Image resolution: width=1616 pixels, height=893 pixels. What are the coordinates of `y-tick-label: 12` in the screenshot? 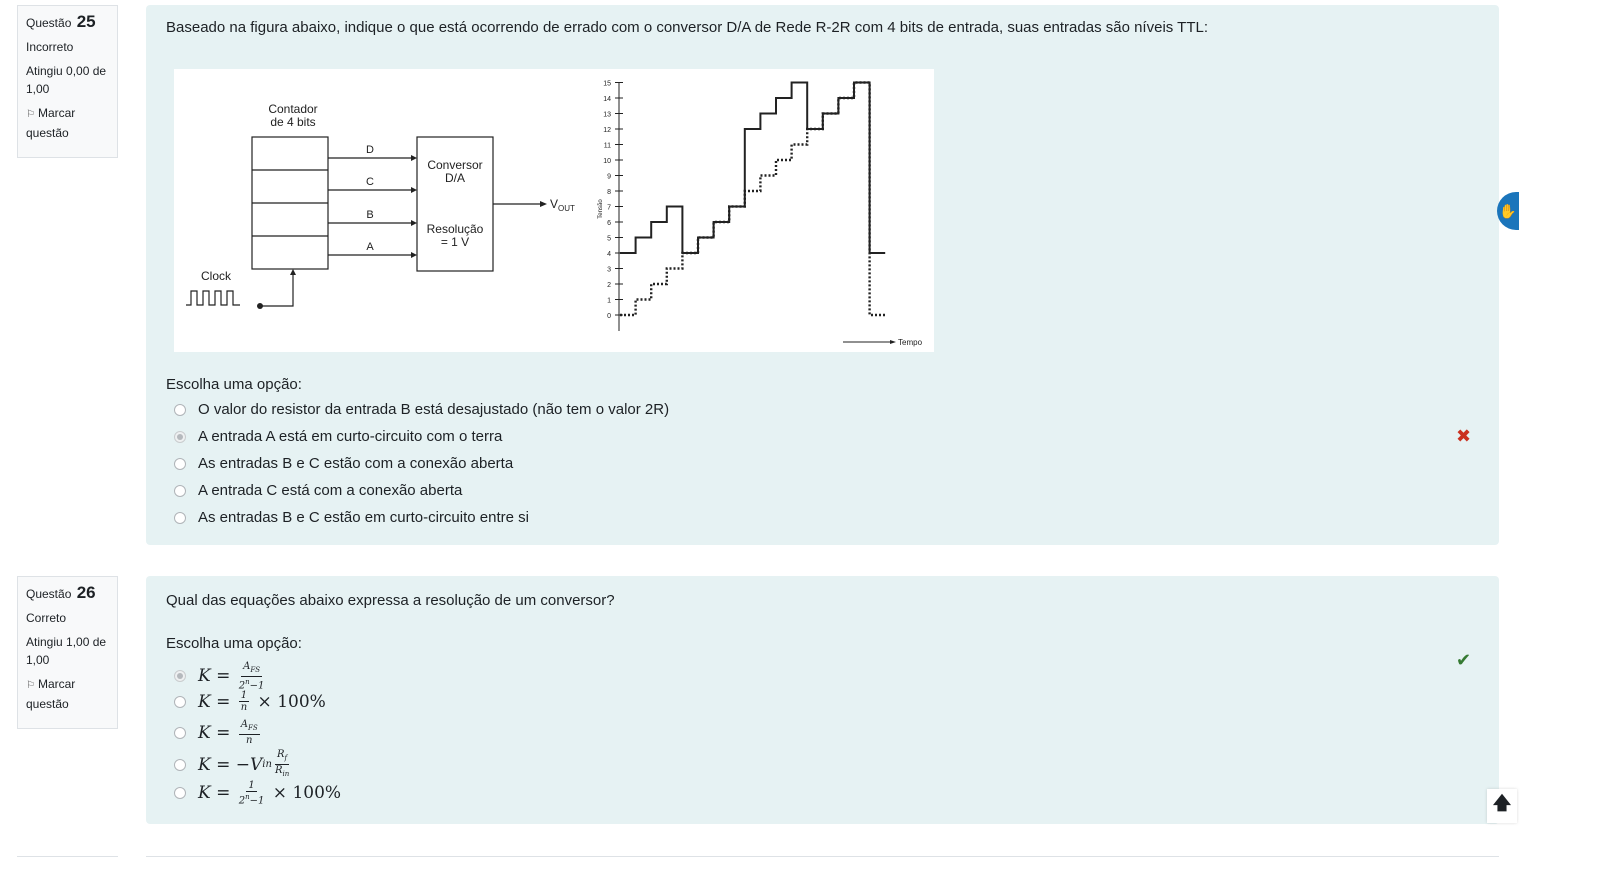 It's located at (607, 130).